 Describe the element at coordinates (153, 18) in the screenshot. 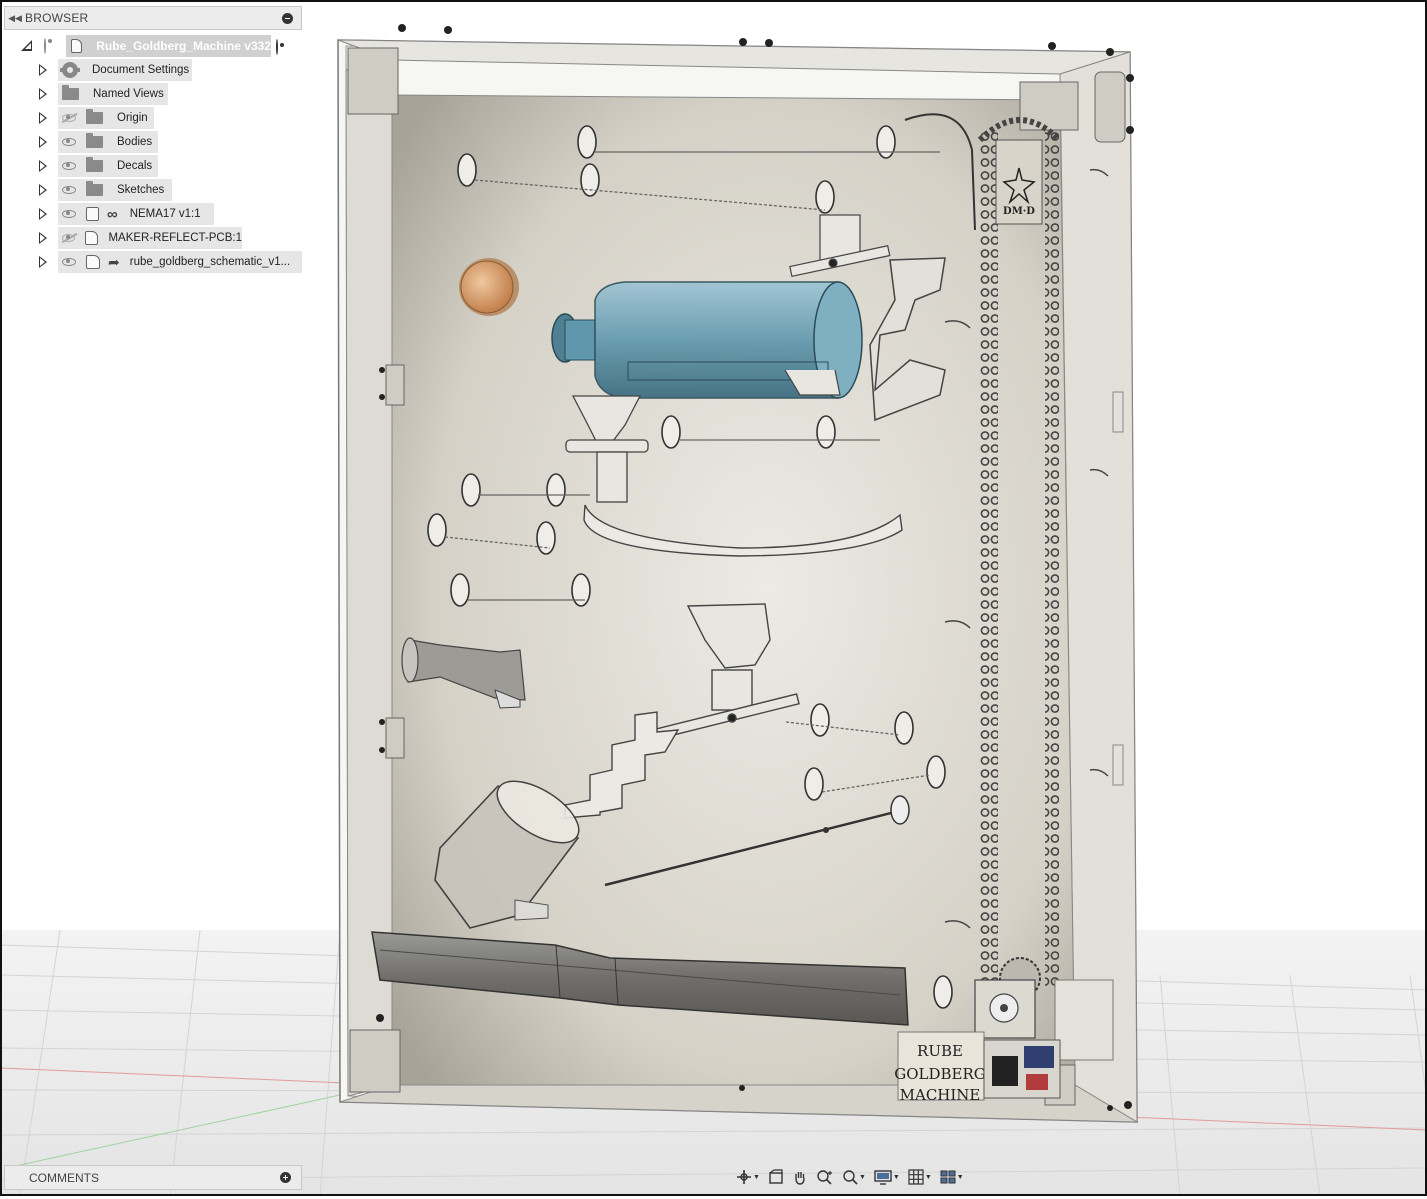

I see `browser-panel-header: ◀◀ BROWSER` at that location.